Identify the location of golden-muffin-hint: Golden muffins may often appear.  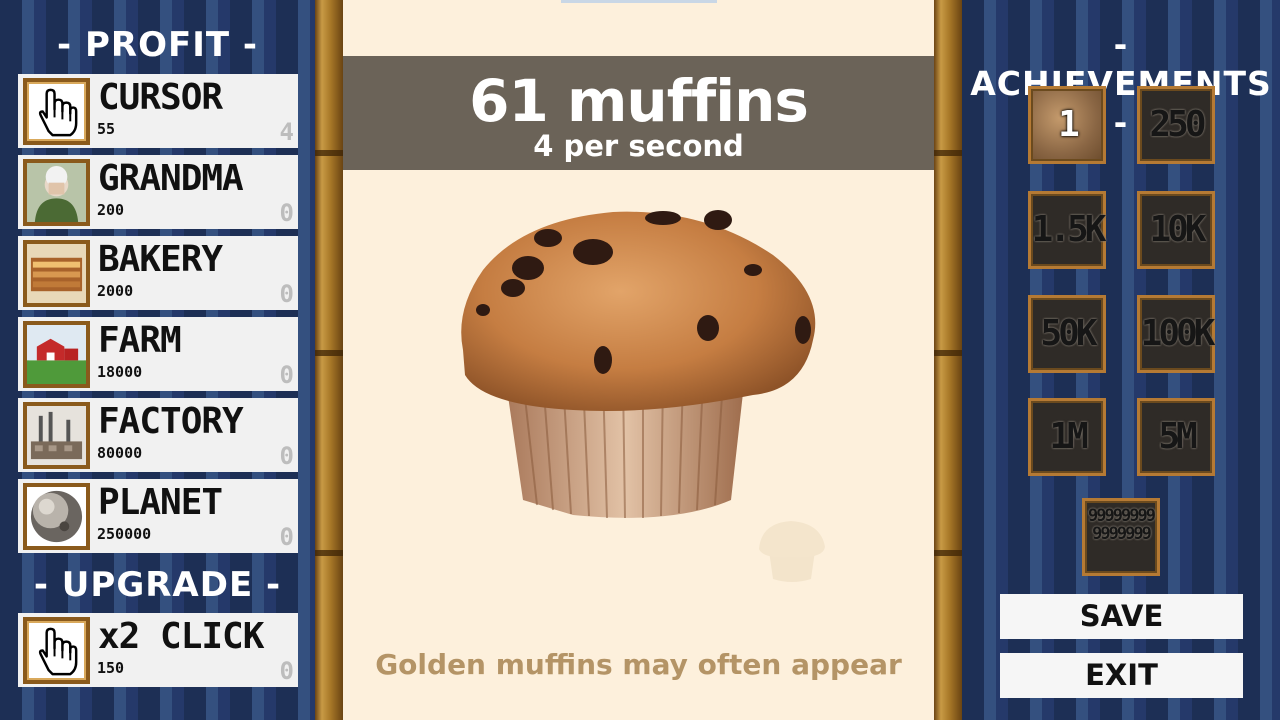
(638, 664).